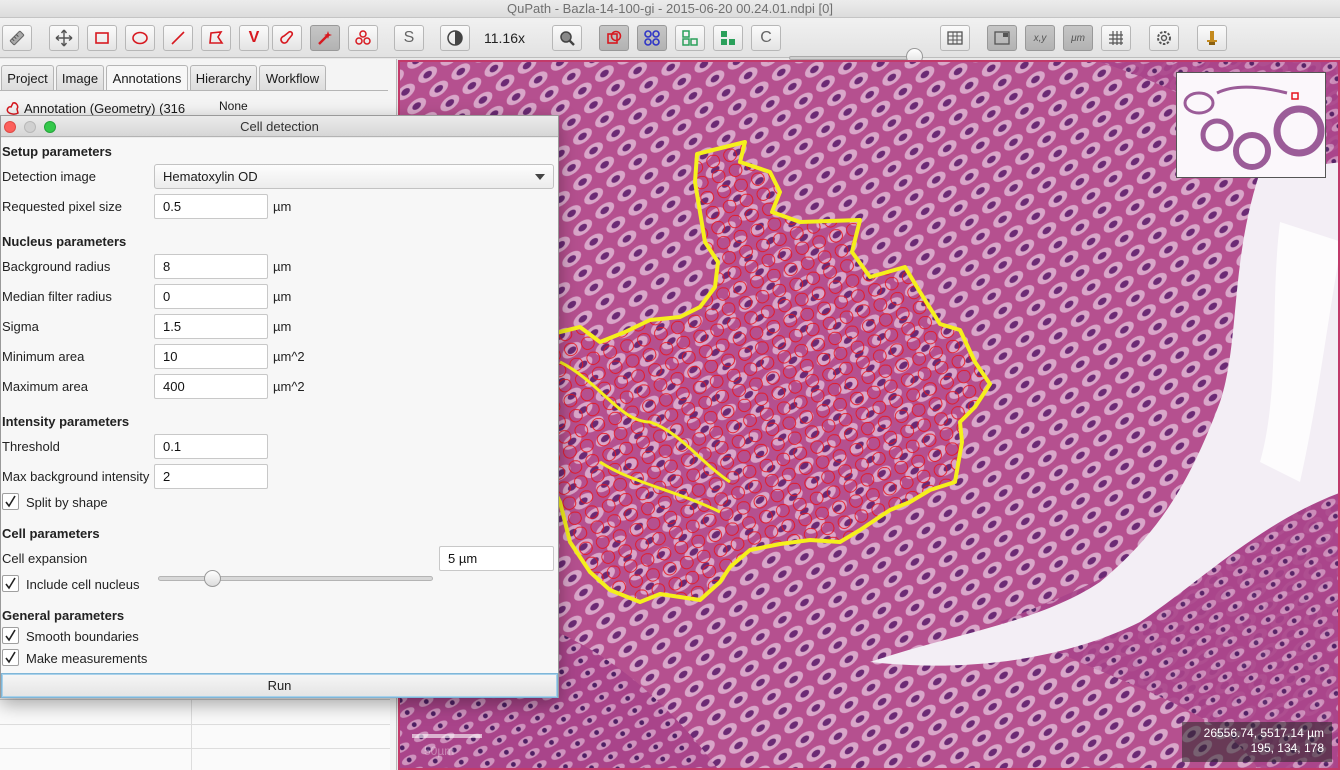  I want to click on background-radius-unit: µm, so click(282, 266).